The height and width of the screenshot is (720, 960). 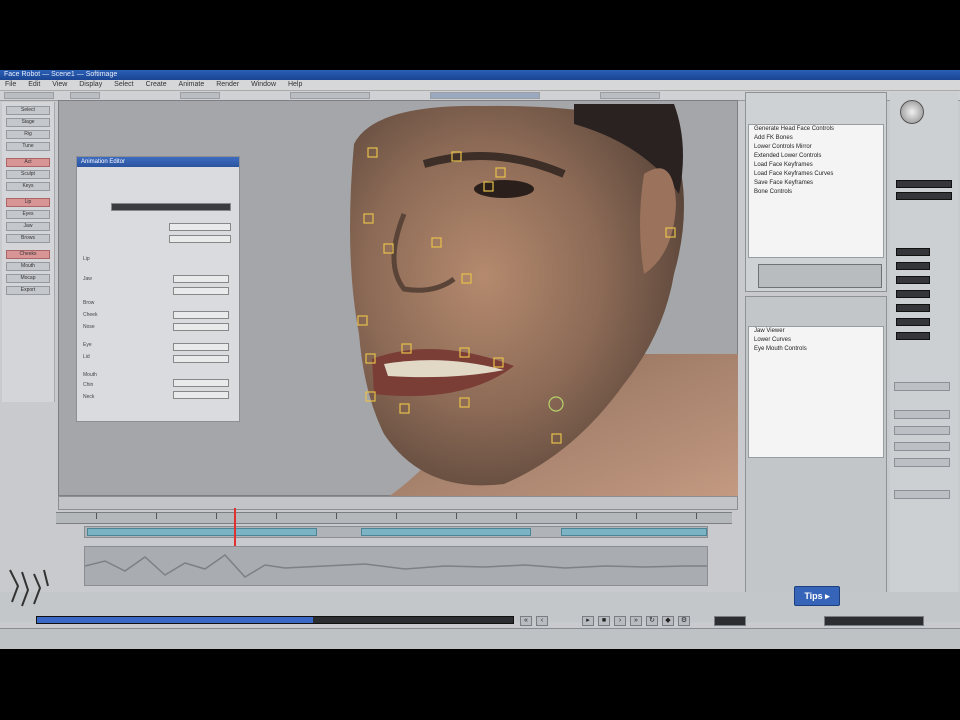 What do you see at coordinates (816, 174) in the screenshot?
I see `list-item: Load Face Keyframes Curves` at bounding box center [816, 174].